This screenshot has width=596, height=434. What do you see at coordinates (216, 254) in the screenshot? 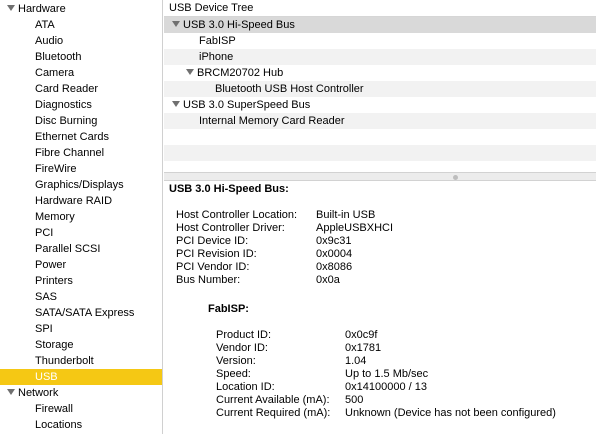
I see `detail-key: PCI Revision ID:` at bounding box center [216, 254].